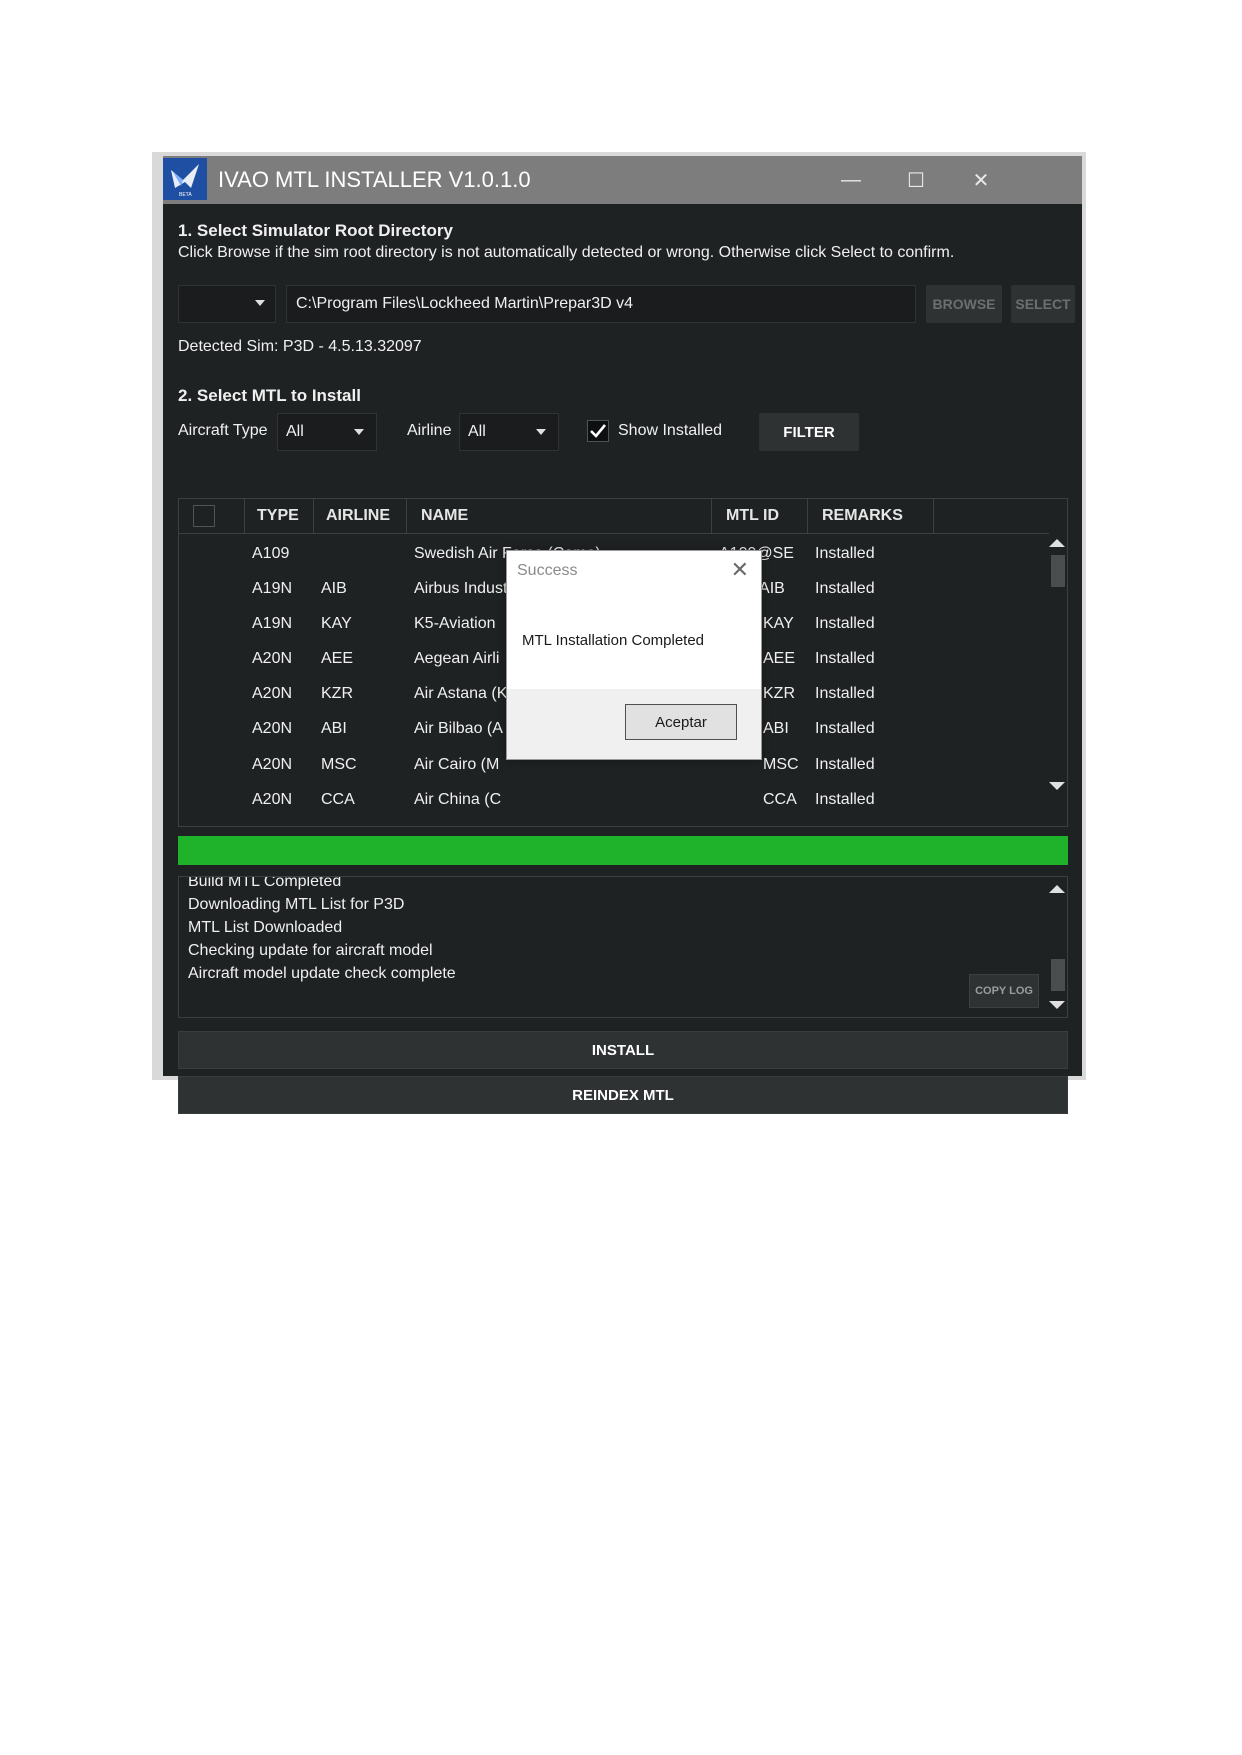  What do you see at coordinates (338, 799) in the screenshot?
I see `cell-airline: CCA` at bounding box center [338, 799].